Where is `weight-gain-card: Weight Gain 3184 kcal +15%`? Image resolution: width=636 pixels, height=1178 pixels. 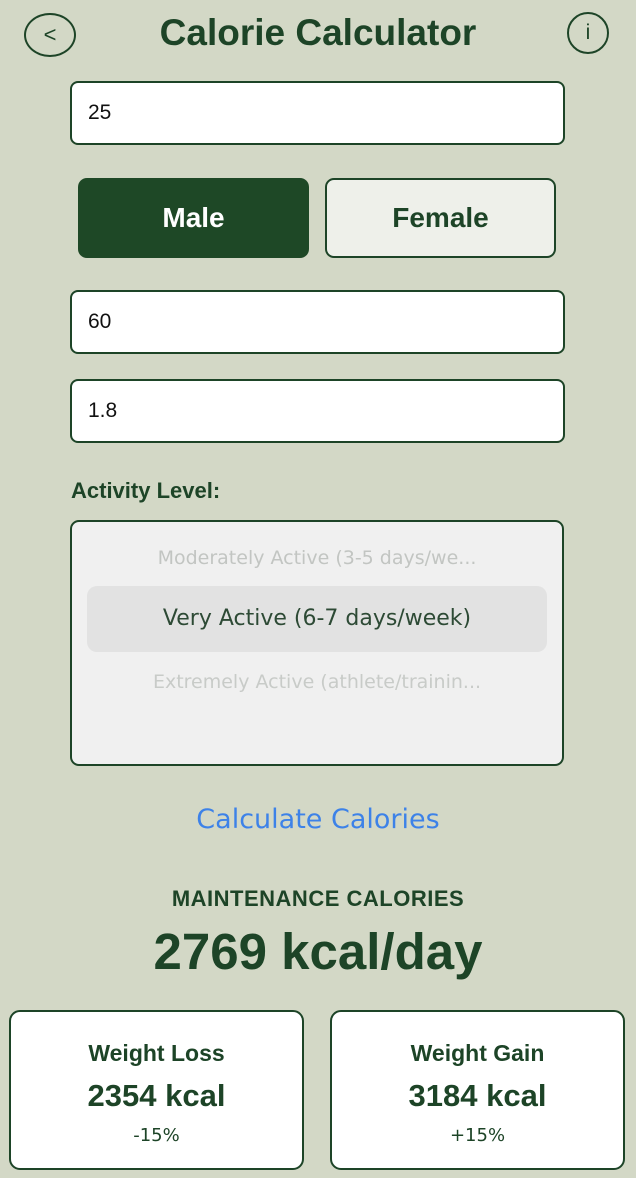
weight-gain-card: Weight Gain 3184 kcal +15% is located at coordinates (477, 1090).